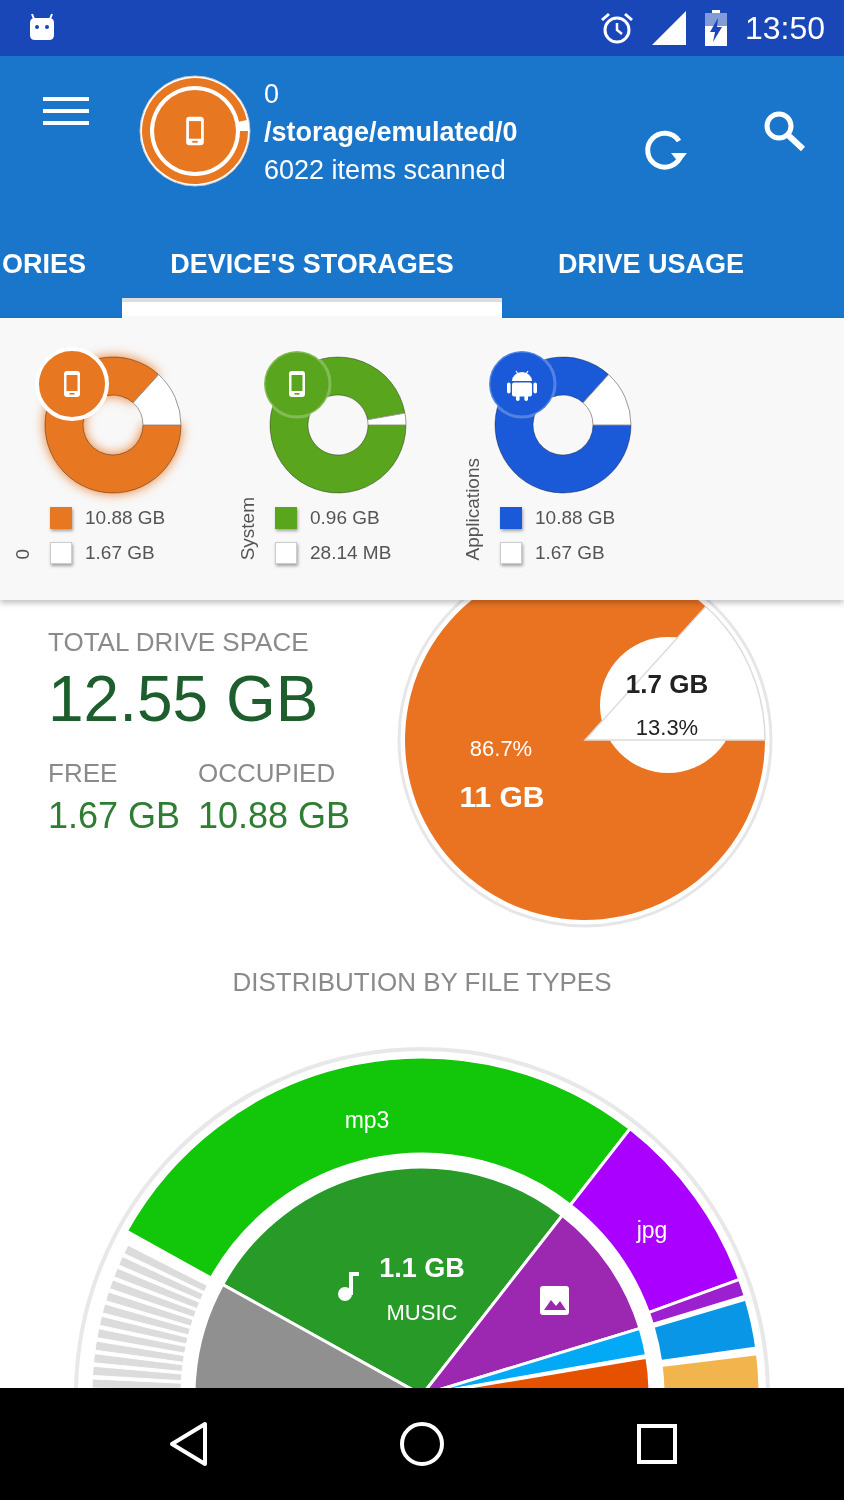 This screenshot has width=844, height=1500. Describe the element at coordinates (189, 1444) in the screenshot. I see `back-icon` at that location.